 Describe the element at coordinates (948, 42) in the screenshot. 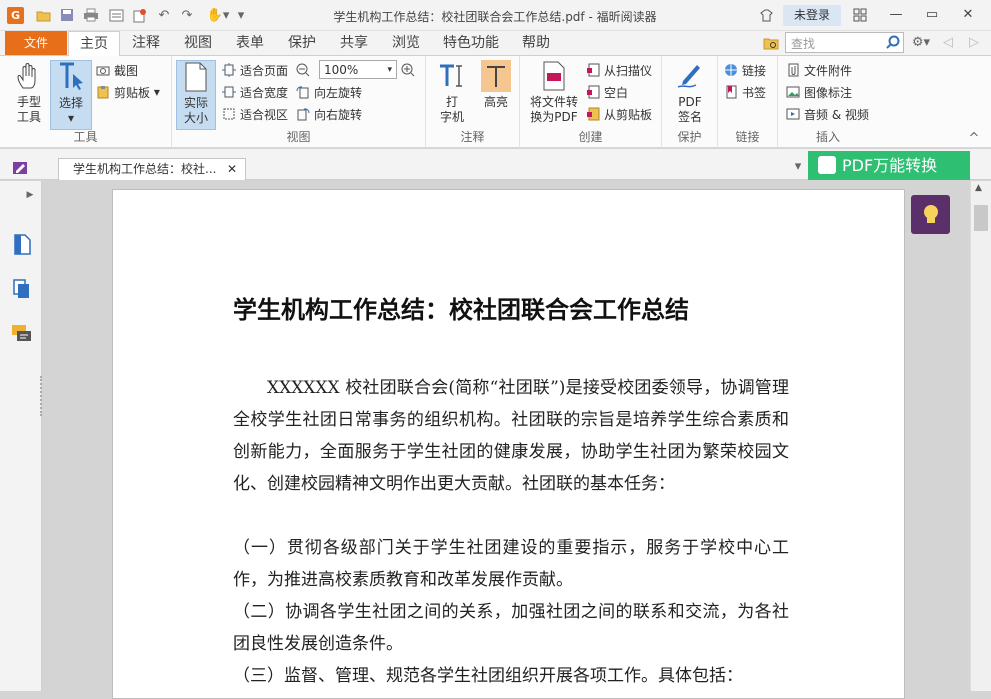

I see `back-icon: ◁` at that location.